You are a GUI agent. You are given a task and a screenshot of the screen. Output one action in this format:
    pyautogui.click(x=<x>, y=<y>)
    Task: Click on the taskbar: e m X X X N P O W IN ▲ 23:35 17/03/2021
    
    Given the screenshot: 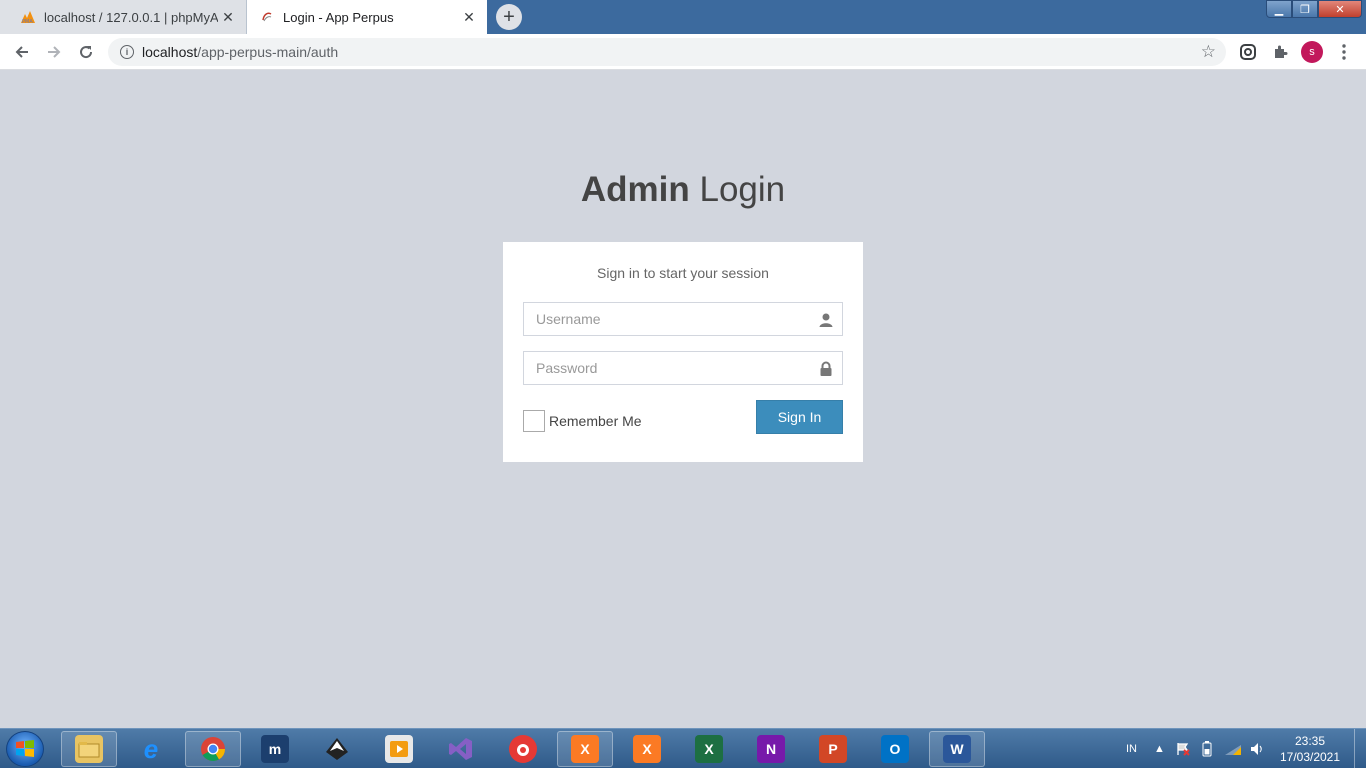 What is the action you would take?
    pyautogui.click(x=683, y=748)
    